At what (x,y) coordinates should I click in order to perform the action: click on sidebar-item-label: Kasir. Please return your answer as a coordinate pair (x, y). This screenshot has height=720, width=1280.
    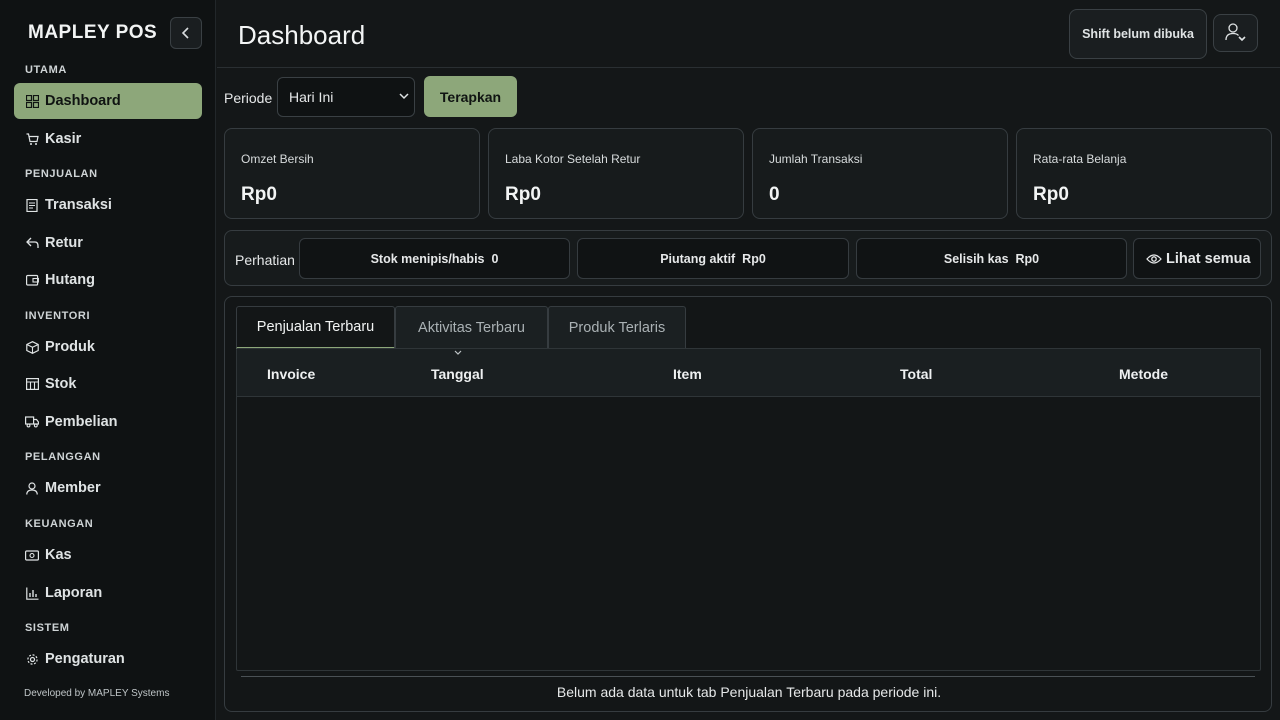
    Looking at the image, I should click on (63, 139).